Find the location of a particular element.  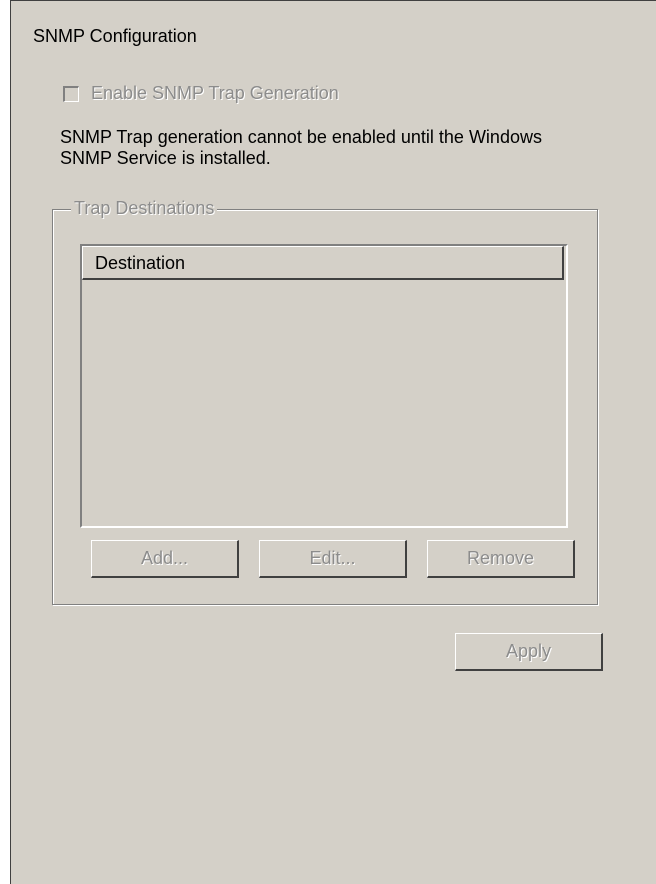

column-header-destination: Destination is located at coordinates (323, 263).